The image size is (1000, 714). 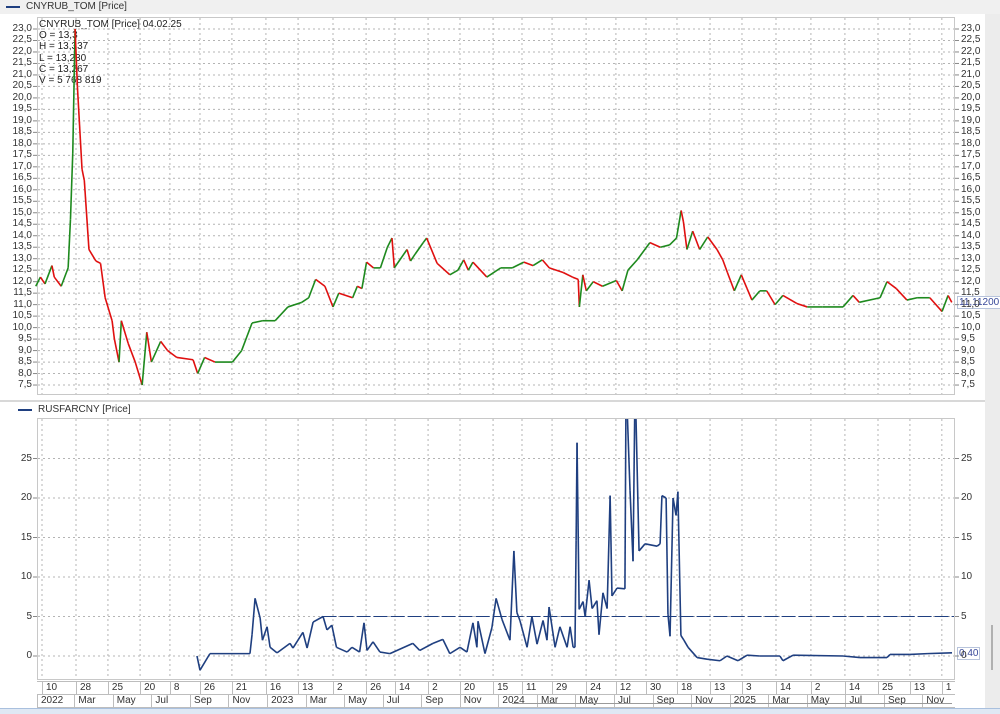 What do you see at coordinates (22, 235) in the screenshot?
I see `y-tick-label-left: 14,0` at bounding box center [22, 235].